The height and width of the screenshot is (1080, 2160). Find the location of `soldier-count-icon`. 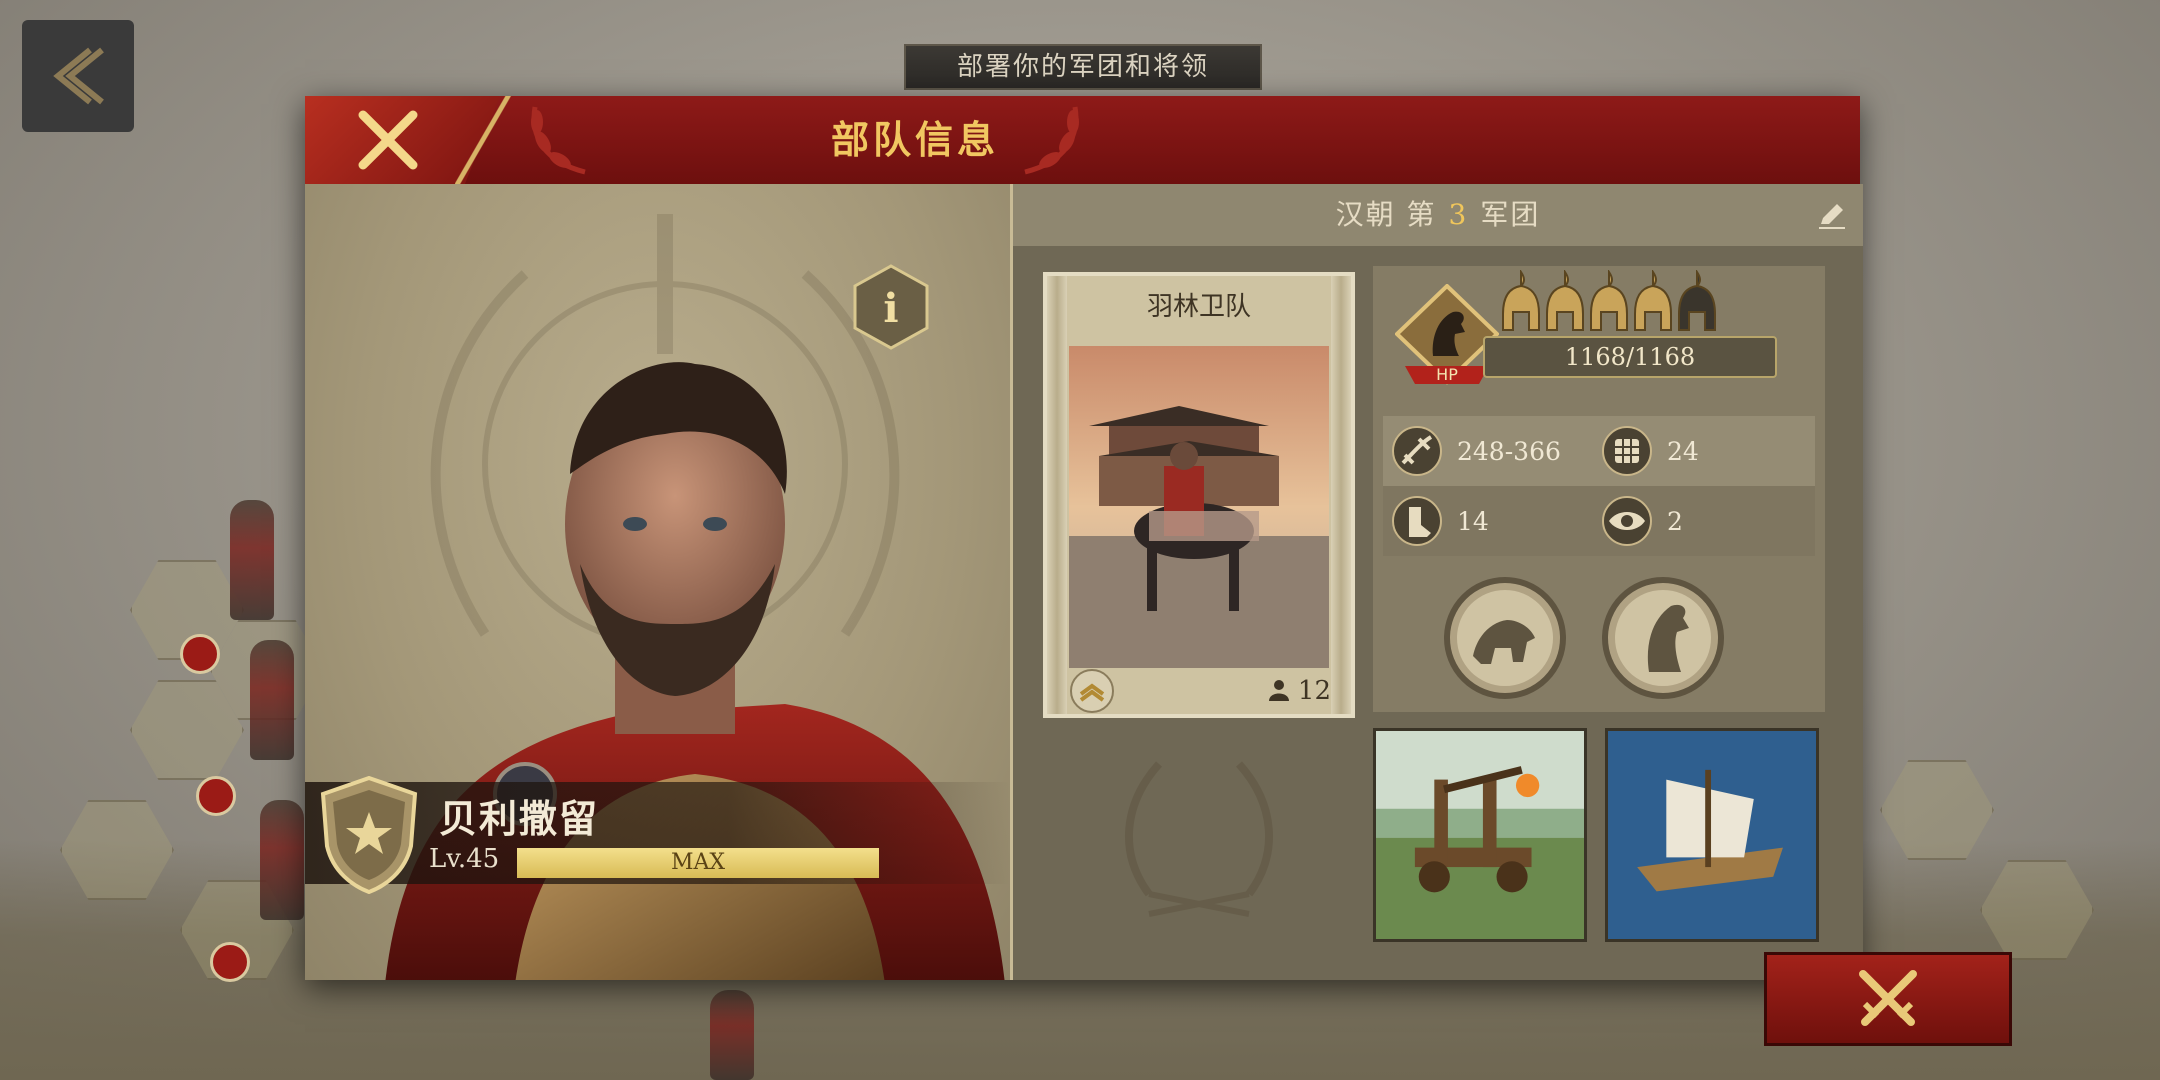

soldier-count-icon is located at coordinates (1278, 690).